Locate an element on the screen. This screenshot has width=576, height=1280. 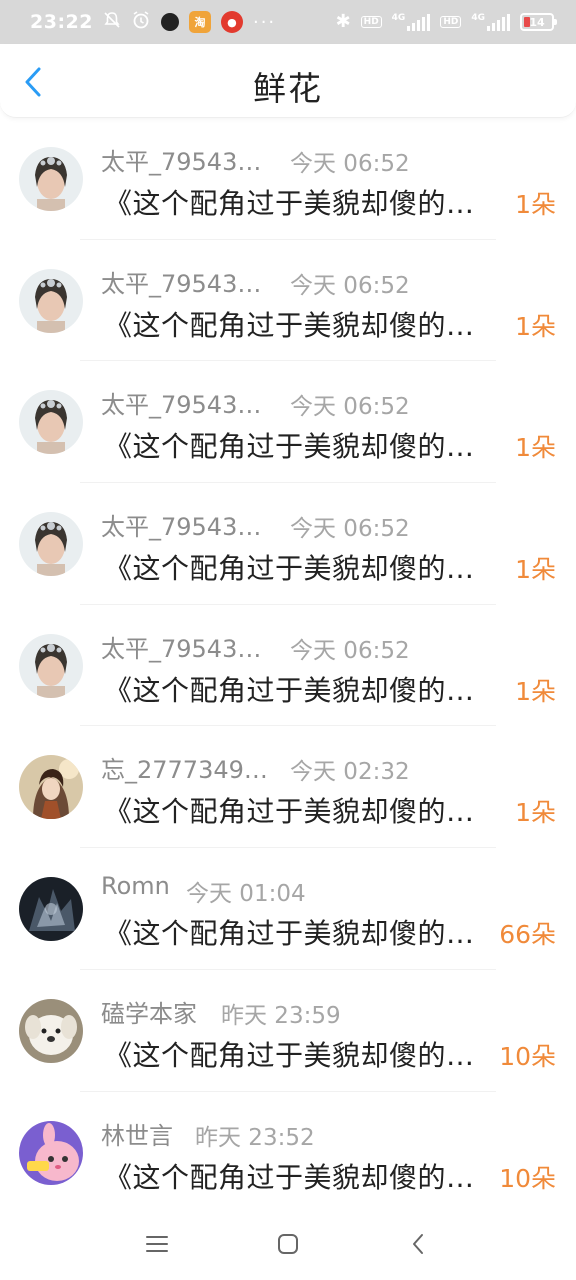
battery-level: 14 is located at coordinates (537, 22).